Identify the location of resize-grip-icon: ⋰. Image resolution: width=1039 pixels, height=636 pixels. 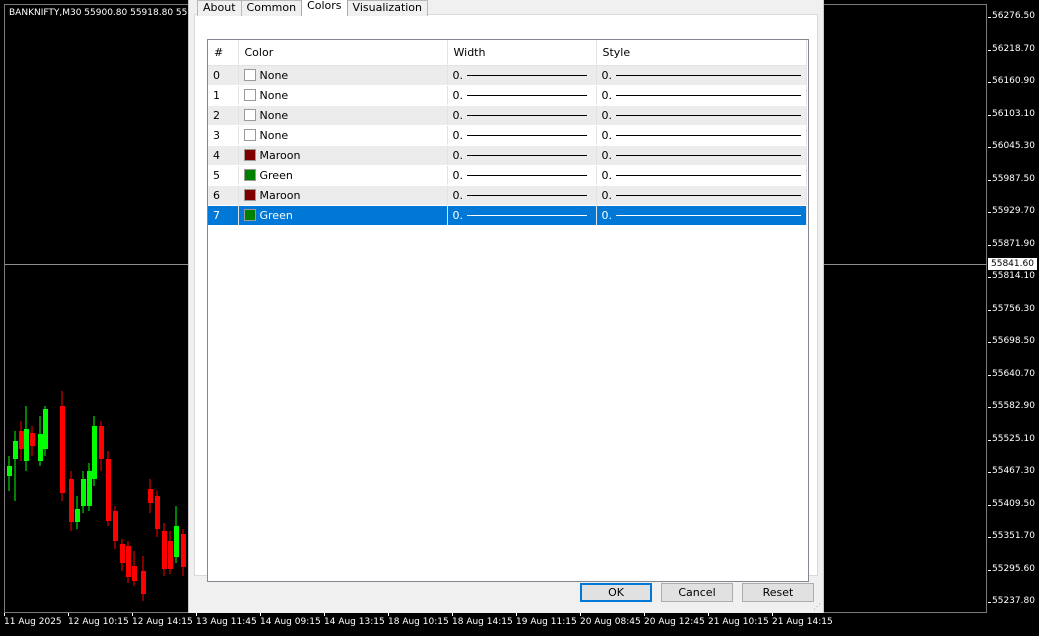
(817, 607).